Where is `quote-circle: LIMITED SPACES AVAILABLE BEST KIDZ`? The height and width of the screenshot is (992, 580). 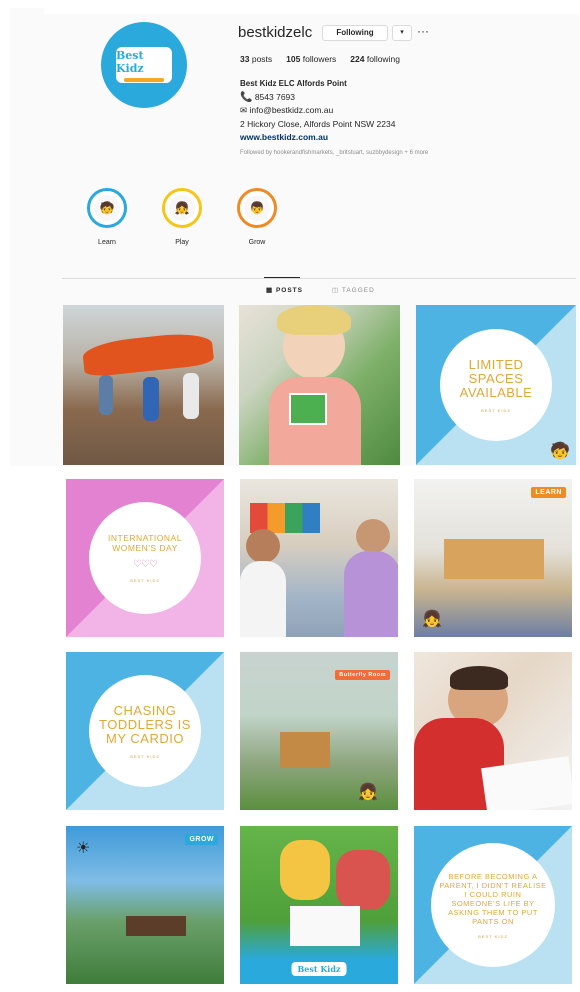 quote-circle: LIMITED SPACES AVAILABLE BEST KIDZ is located at coordinates (496, 385).